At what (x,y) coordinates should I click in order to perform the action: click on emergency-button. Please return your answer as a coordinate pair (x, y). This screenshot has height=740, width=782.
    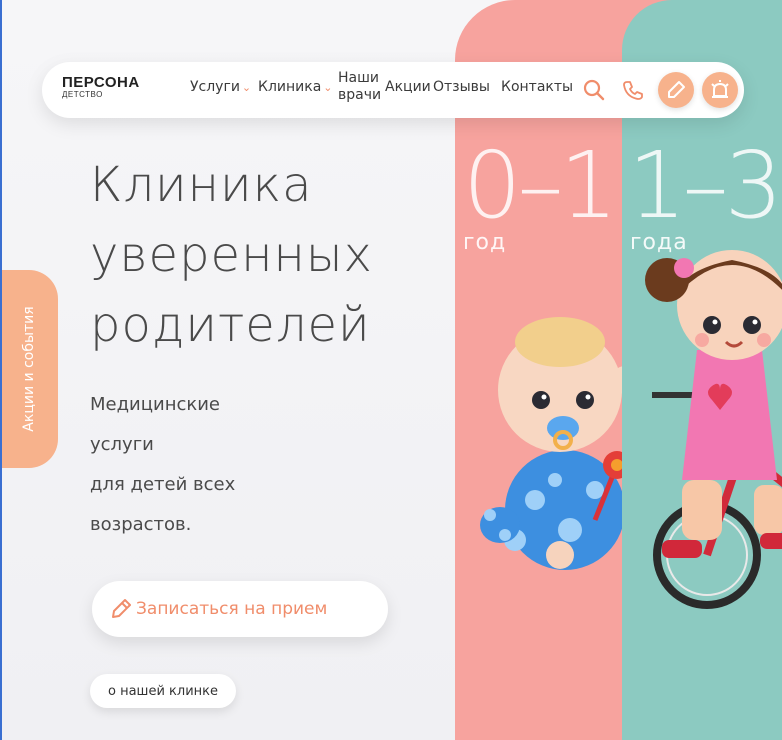
    Looking at the image, I should click on (720, 90).